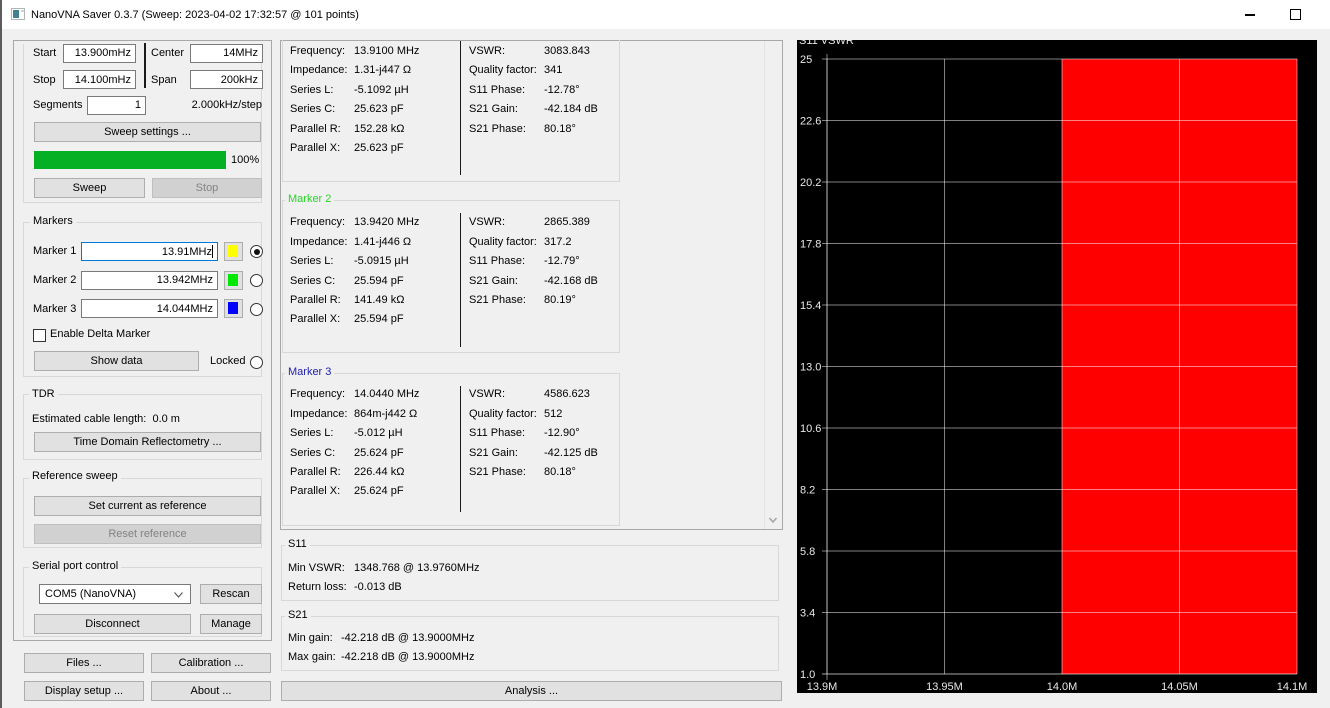 This screenshot has height=708, width=1330. What do you see at coordinates (810, 122) in the screenshot?
I see `svg-text: 22.6` at bounding box center [810, 122].